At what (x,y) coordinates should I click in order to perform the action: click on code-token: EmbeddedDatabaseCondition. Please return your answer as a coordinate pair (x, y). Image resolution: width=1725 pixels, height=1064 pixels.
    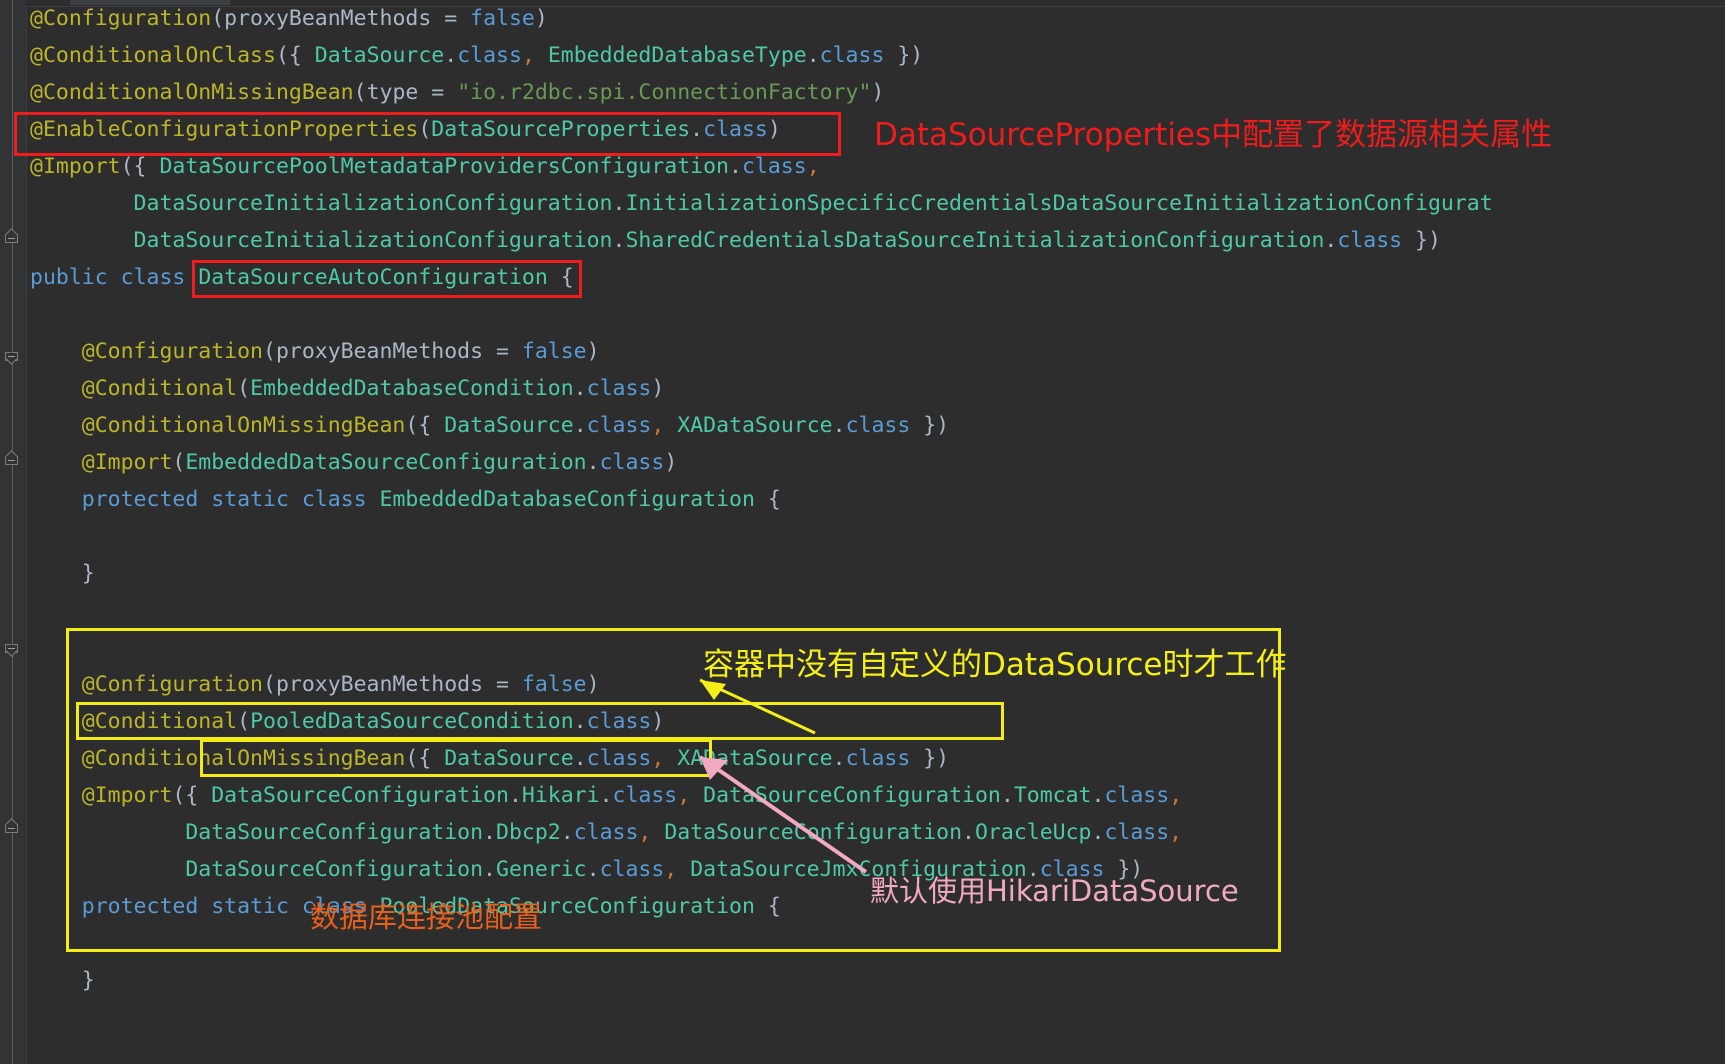
    Looking at the image, I should click on (412, 388).